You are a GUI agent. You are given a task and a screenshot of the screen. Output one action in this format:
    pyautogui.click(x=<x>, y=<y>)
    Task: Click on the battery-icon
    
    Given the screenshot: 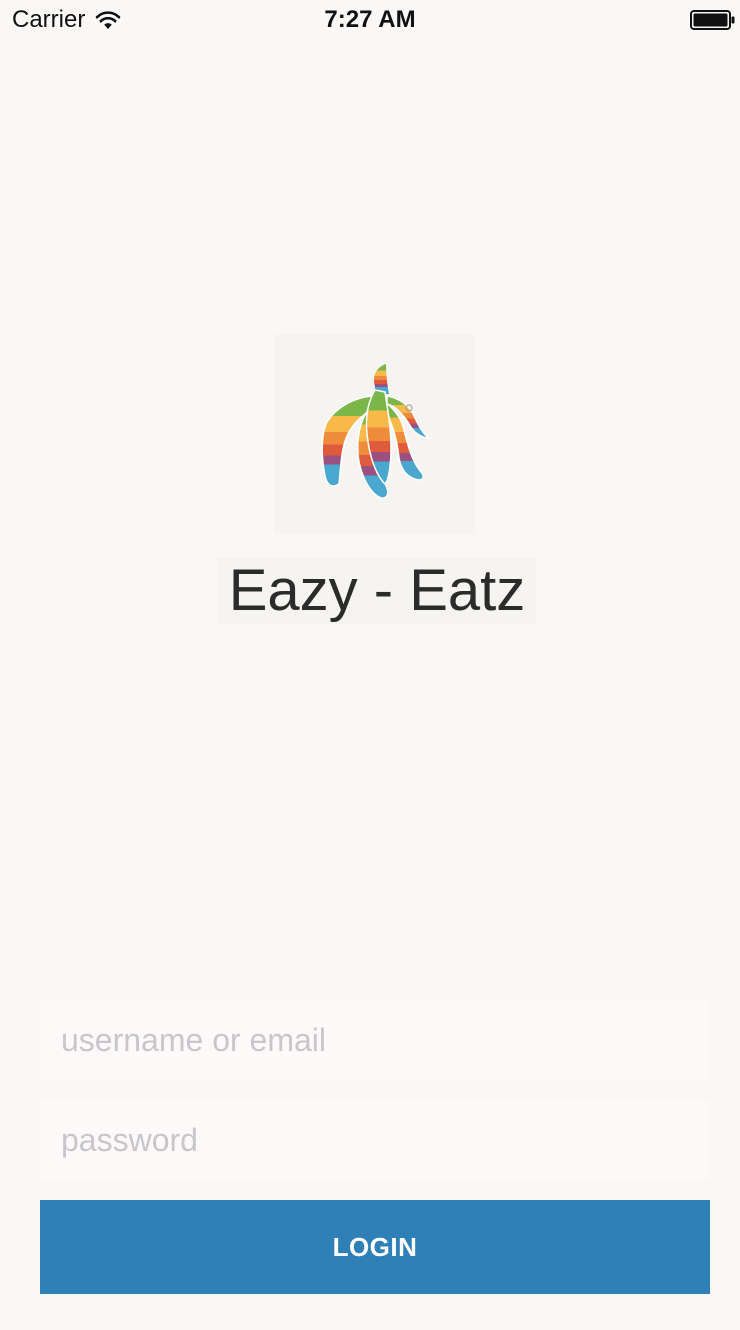 What is the action you would take?
    pyautogui.click(x=712, y=20)
    